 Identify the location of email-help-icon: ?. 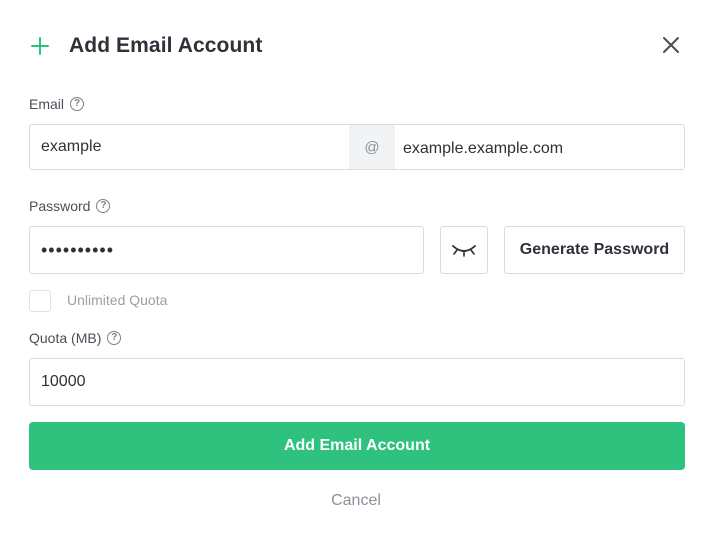
(77, 104).